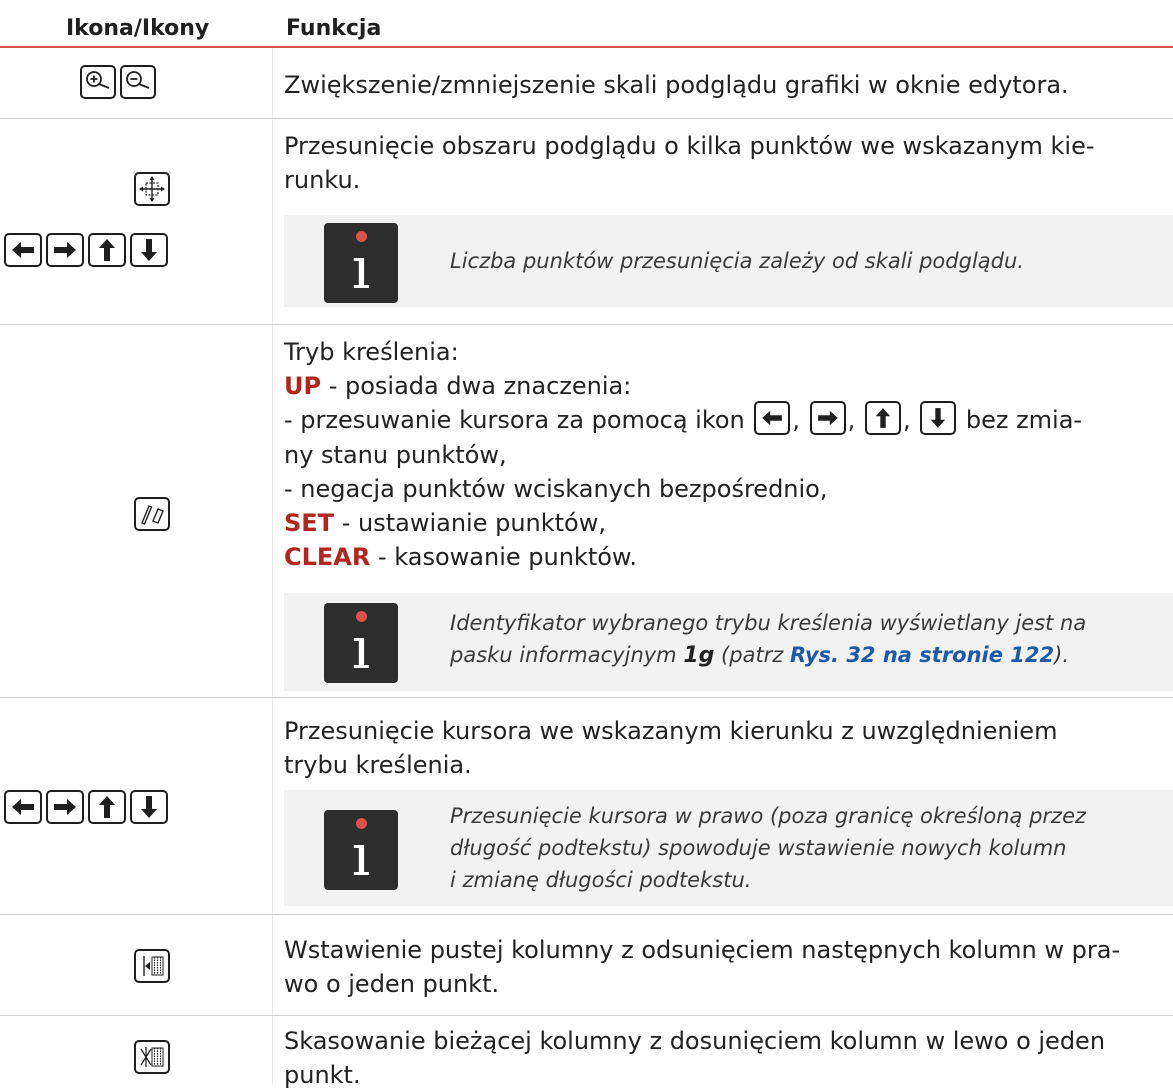 Image resolution: width=1173 pixels, height=1092 pixels. Describe the element at coordinates (138, 28) in the screenshot. I see `header-icon-column: Ikona/Ikony` at that location.